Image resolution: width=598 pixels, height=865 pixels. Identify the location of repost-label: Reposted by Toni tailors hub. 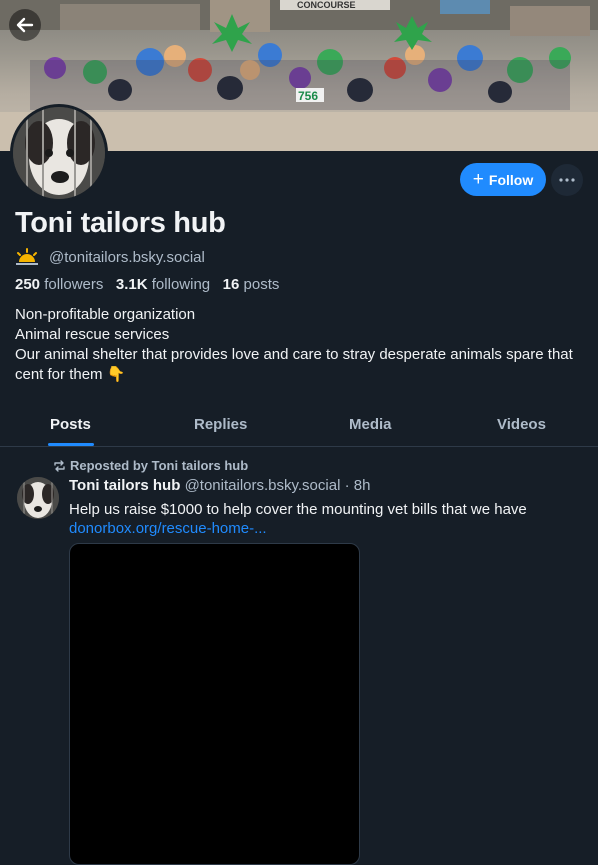
(159, 465).